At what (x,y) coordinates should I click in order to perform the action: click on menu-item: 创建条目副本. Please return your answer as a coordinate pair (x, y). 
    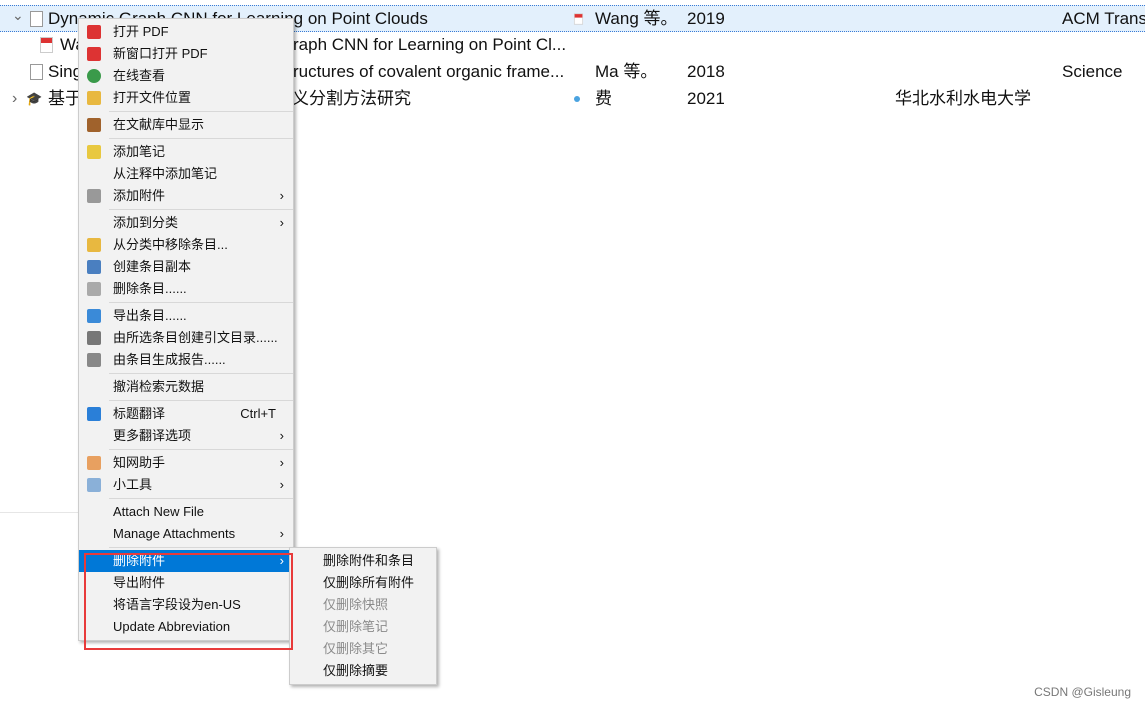
    Looking at the image, I should click on (186, 267).